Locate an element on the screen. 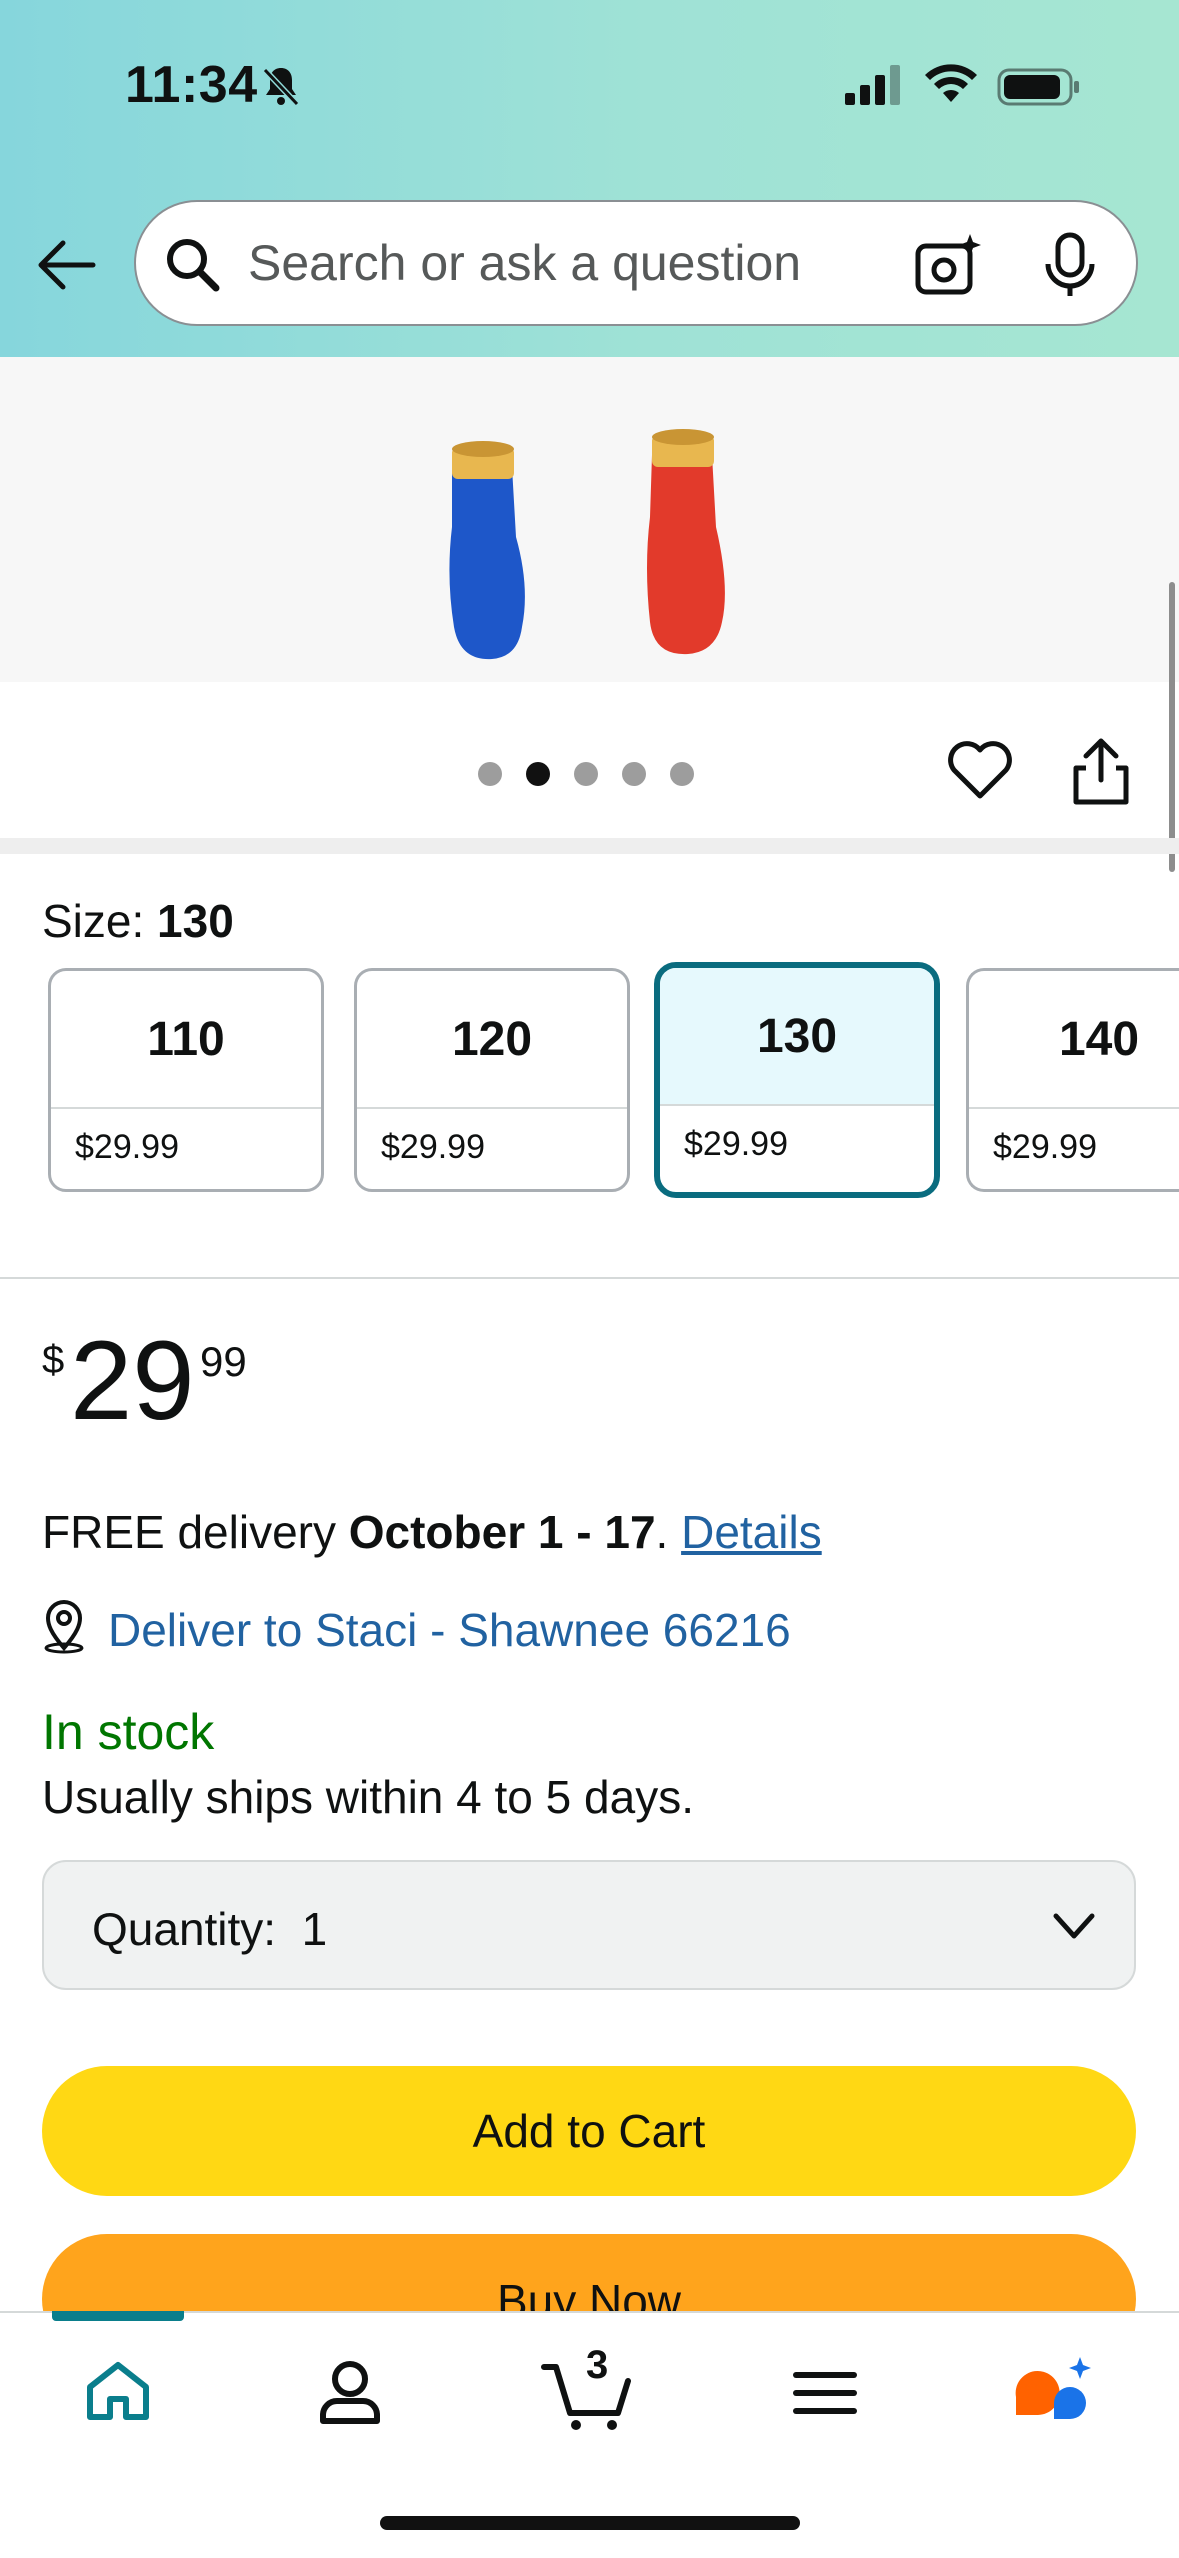 This screenshot has width=1179, height=2558. silent-bell-icon is located at coordinates (281, 87).